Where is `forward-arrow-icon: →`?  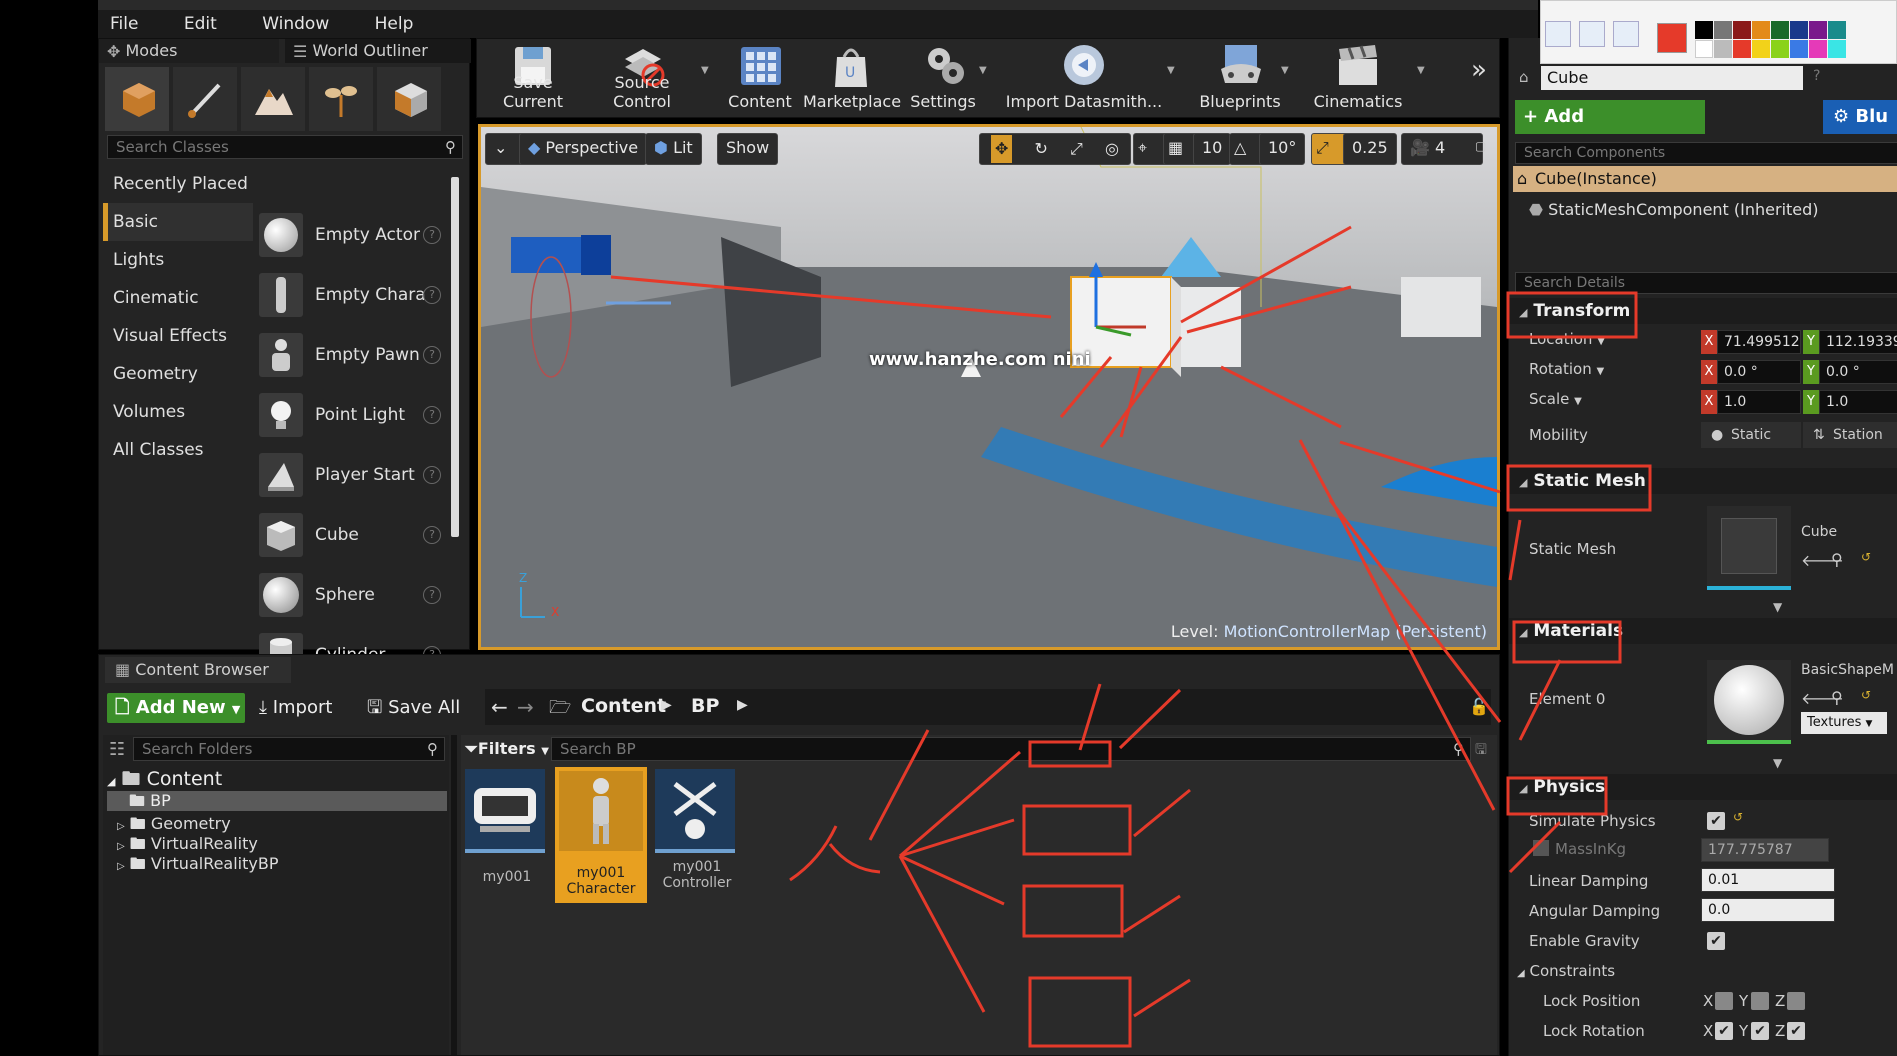
forward-arrow-icon: → is located at coordinates (525, 707).